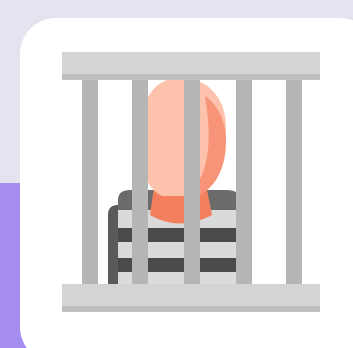 Image resolution: width=353 pixels, height=348 pixels. I want to click on cage-bottom-rail-shadow, so click(191, 309).